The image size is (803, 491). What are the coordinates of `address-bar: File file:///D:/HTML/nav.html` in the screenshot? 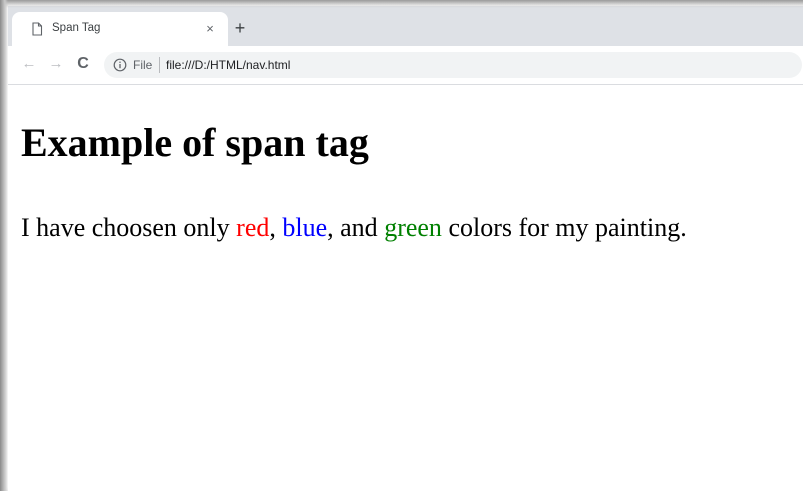 It's located at (453, 65).